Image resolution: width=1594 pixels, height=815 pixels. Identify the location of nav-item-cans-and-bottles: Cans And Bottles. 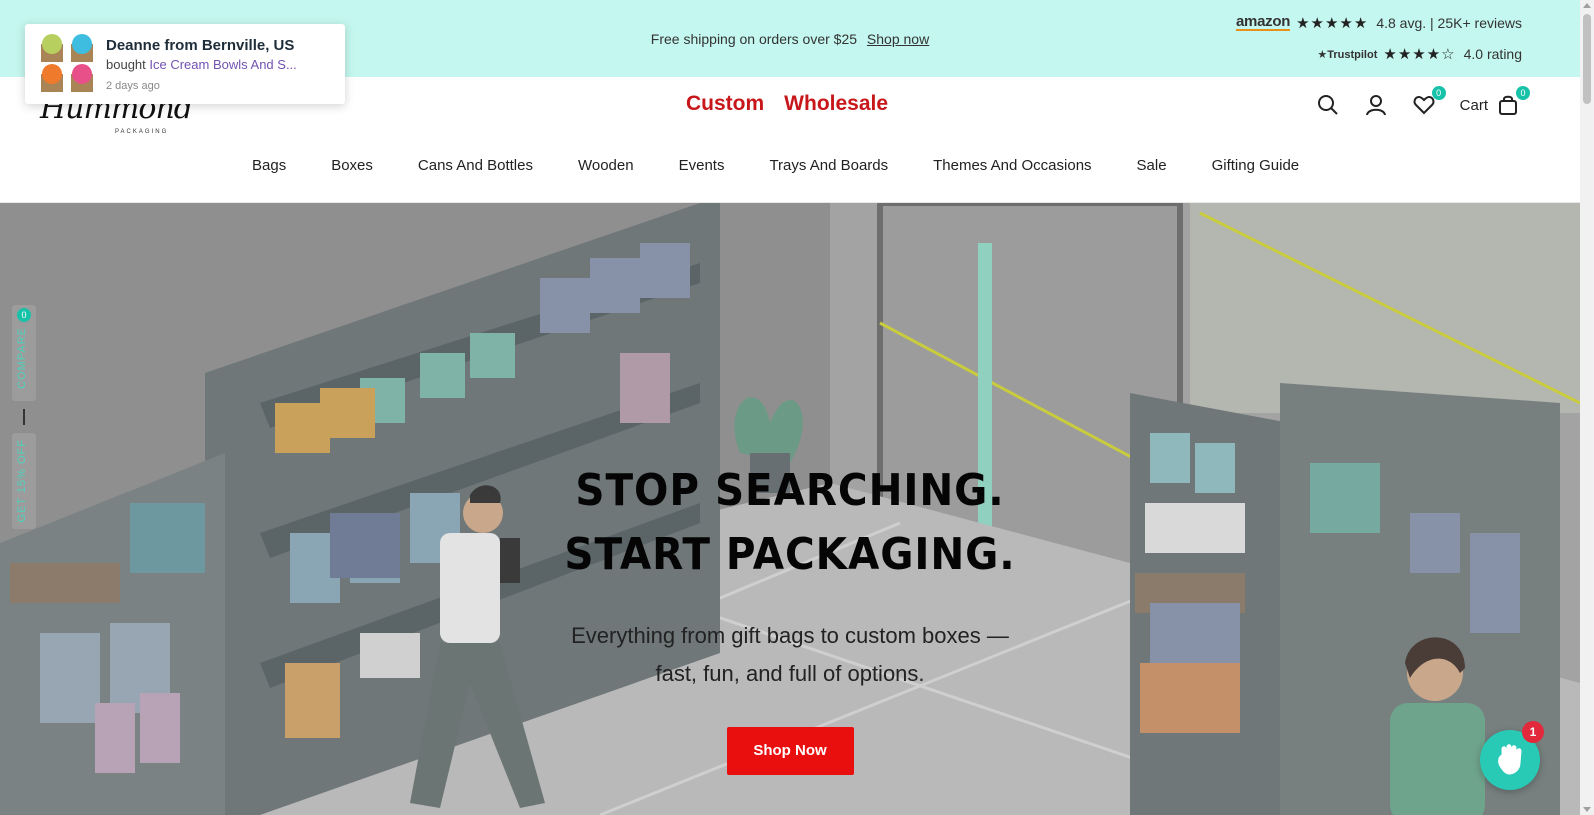
(486, 165).